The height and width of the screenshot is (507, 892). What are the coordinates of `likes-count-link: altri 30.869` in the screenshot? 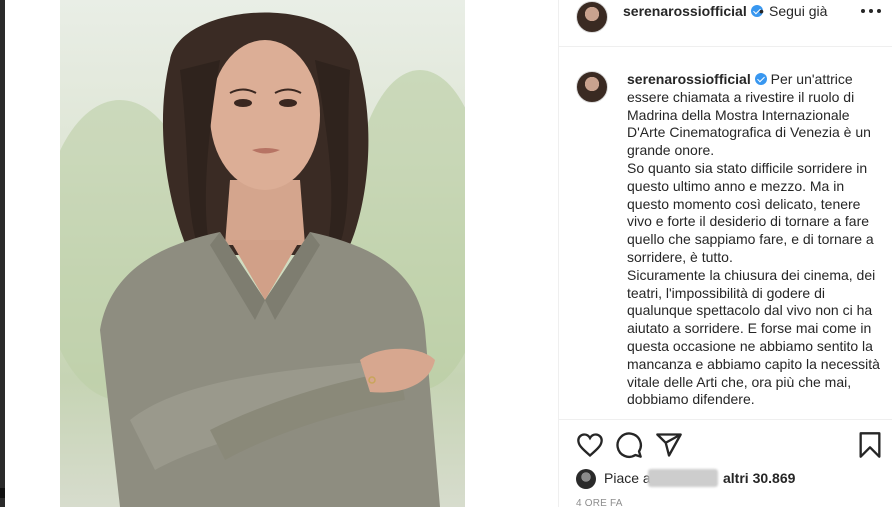 It's located at (759, 478).